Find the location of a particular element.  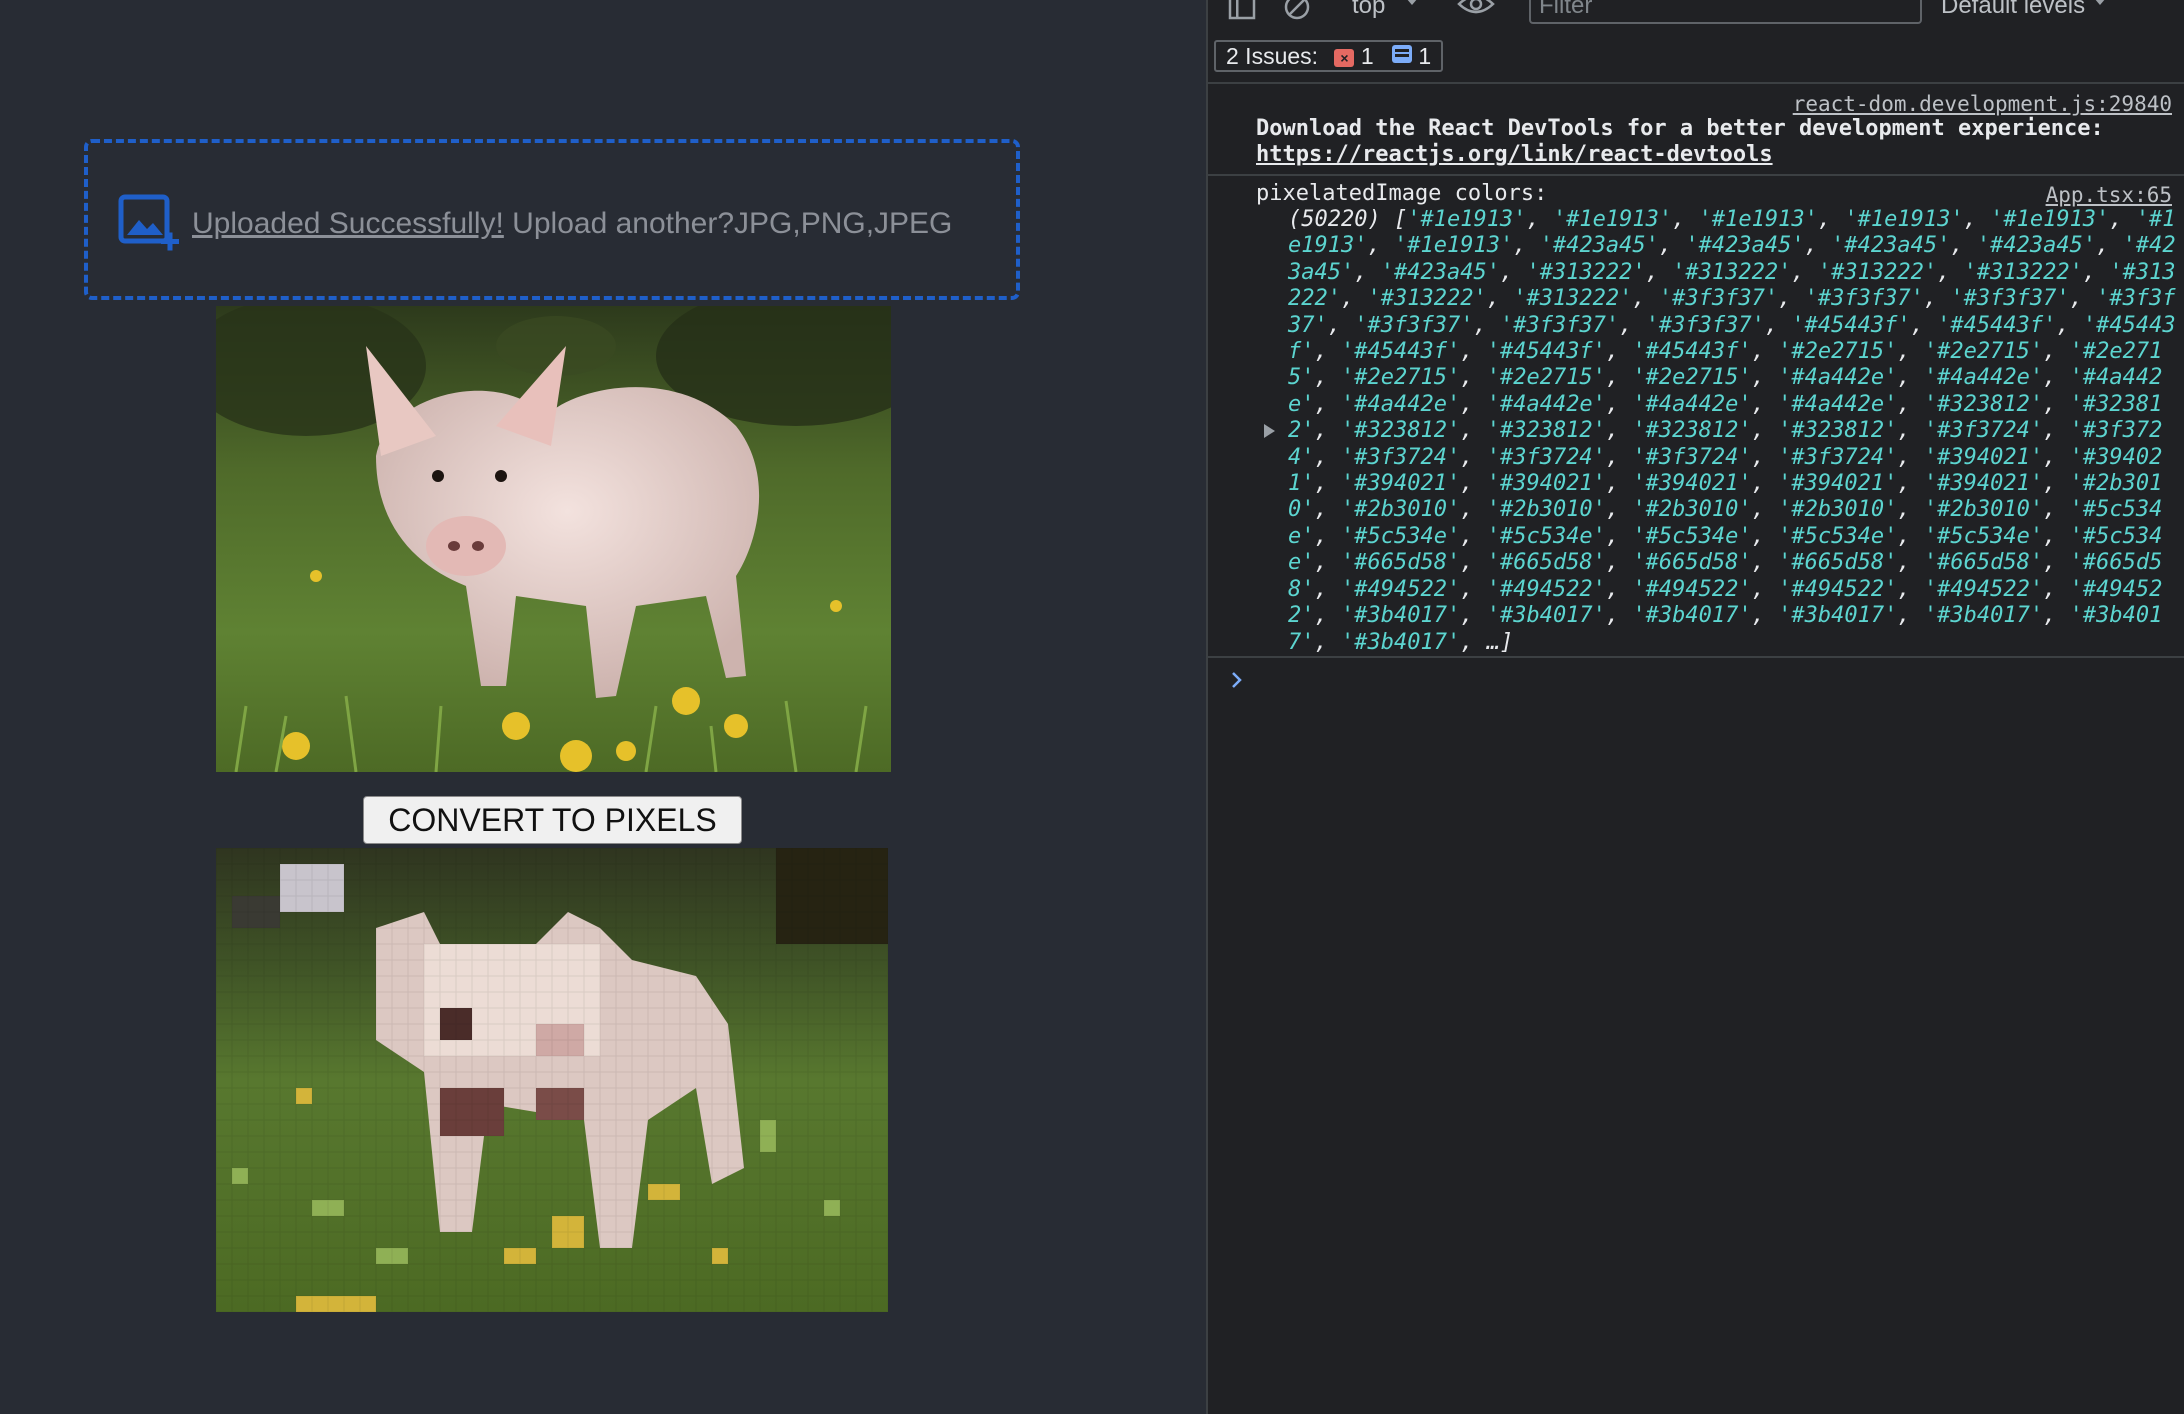

console-prompt-icon is located at coordinates (1237, 680).